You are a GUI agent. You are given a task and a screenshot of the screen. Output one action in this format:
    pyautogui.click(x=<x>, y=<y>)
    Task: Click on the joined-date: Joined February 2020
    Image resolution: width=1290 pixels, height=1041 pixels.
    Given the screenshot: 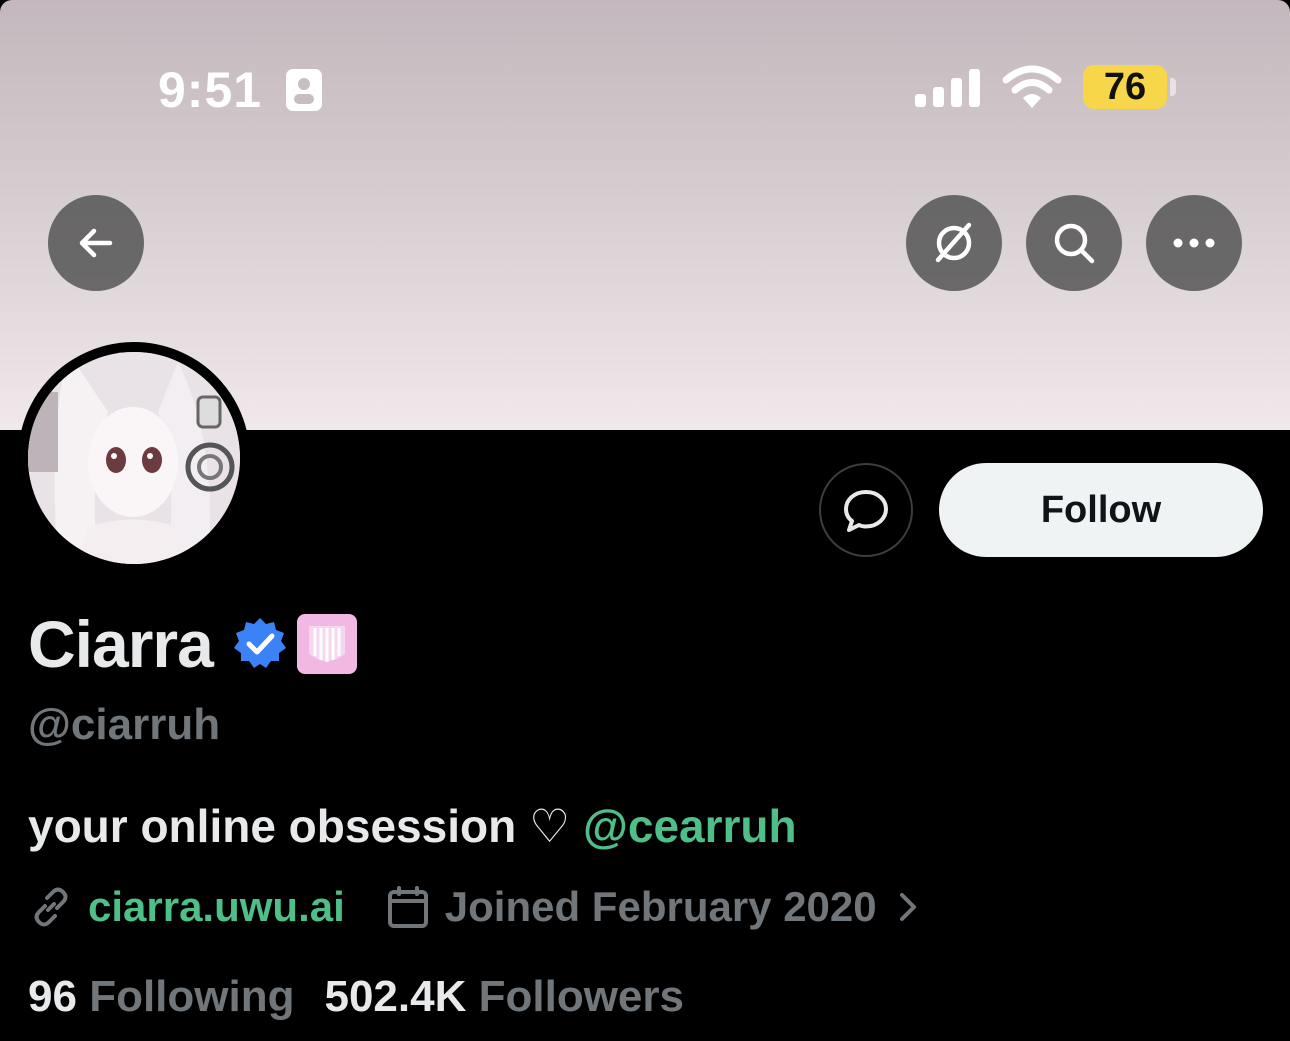 What is the action you would take?
    pyautogui.click(x=661, y=907)
    